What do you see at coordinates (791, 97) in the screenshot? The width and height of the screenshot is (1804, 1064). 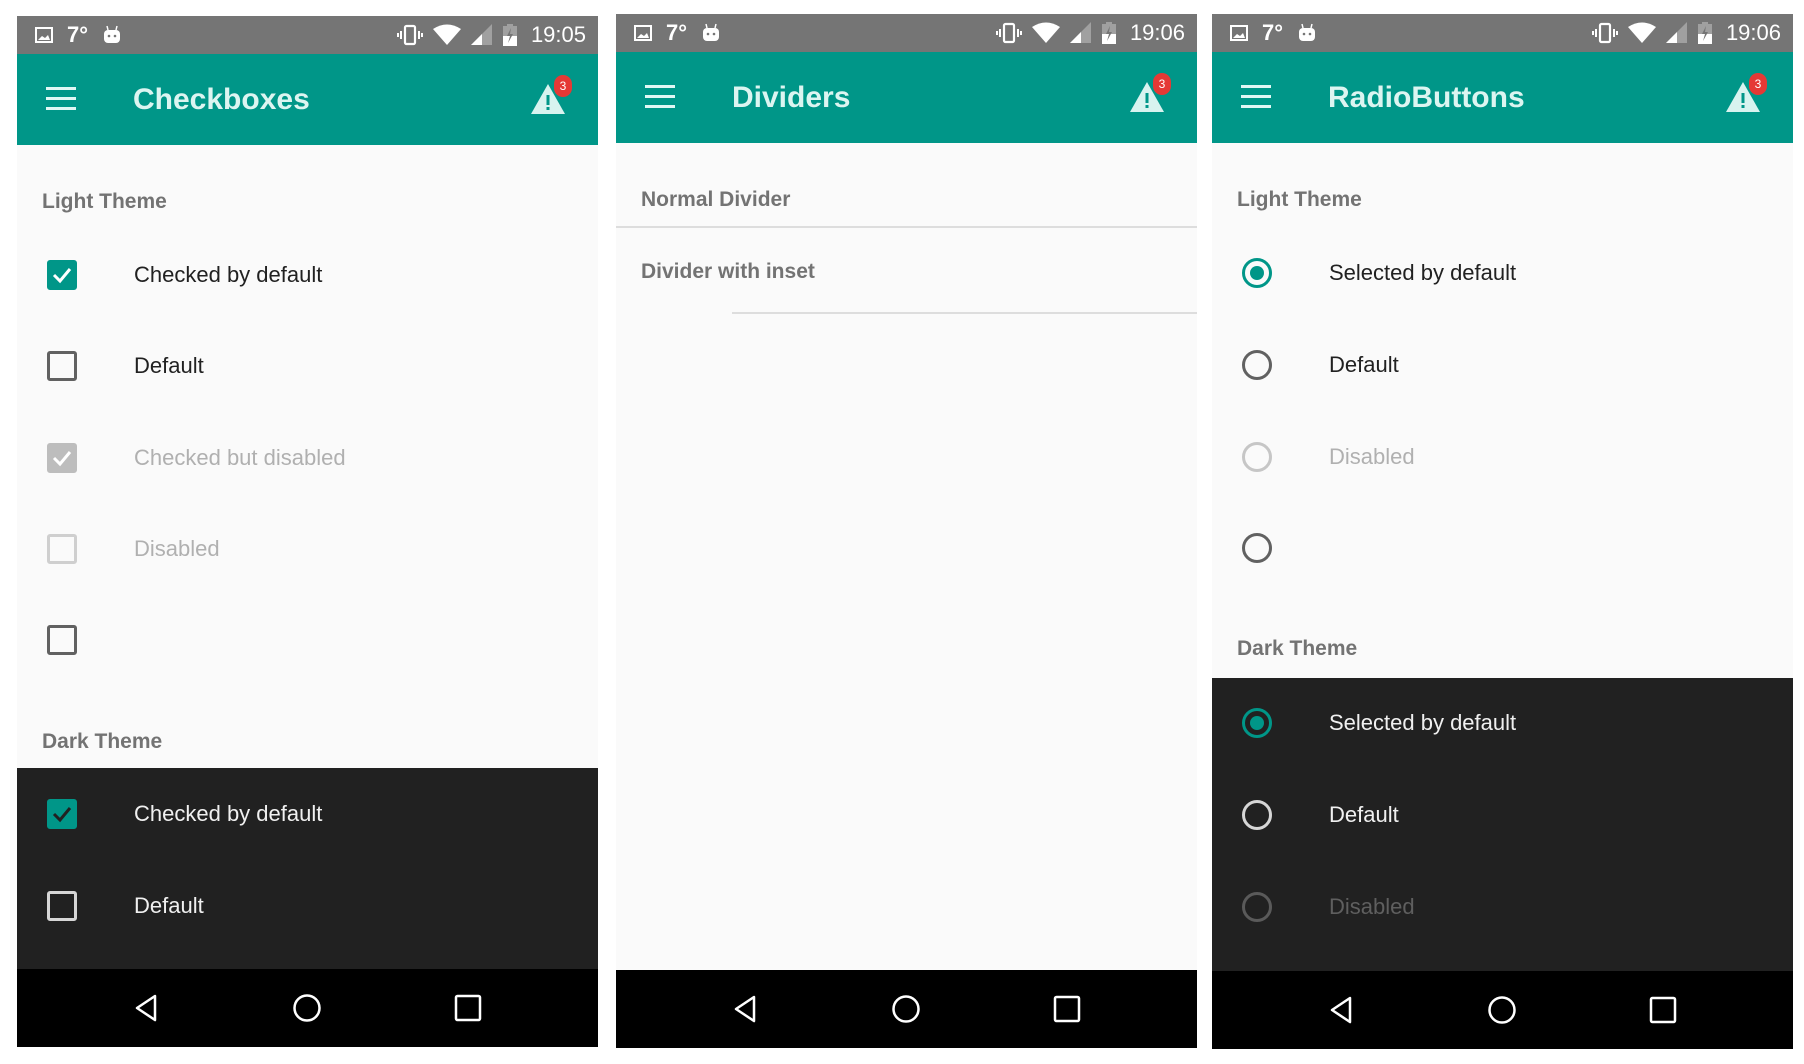 I see `page-title: Dividers` at bounding box center [791, 97].